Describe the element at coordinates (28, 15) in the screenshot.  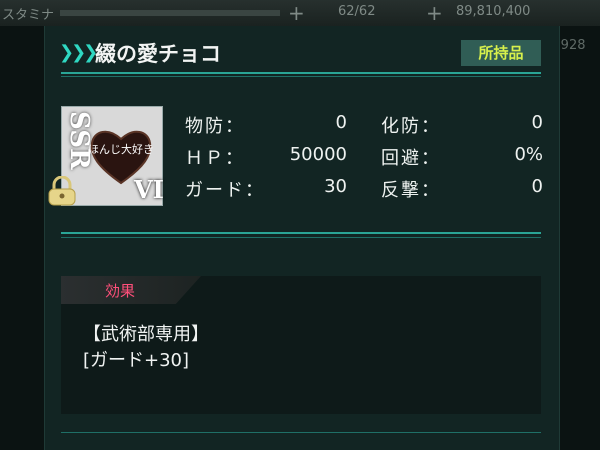
I see `stamina-label: スタミナ` at that location.